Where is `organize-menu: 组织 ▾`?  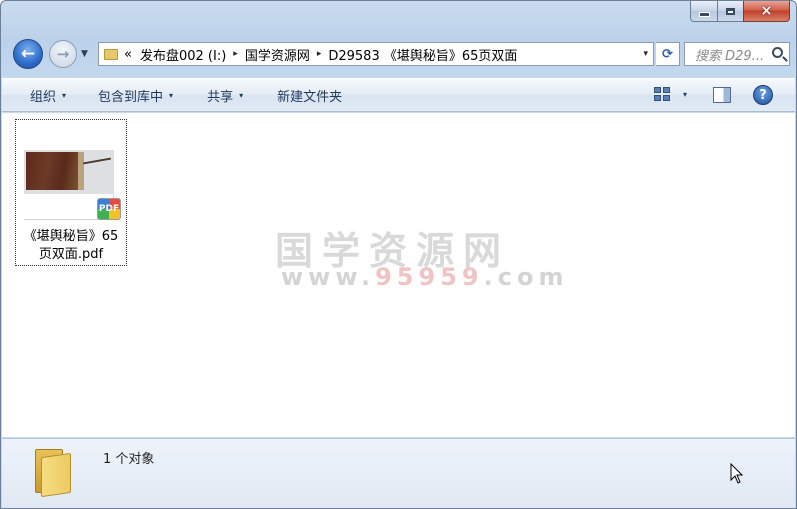
organize-menu: 组织 ▾ is located at coordinates (48, 95).